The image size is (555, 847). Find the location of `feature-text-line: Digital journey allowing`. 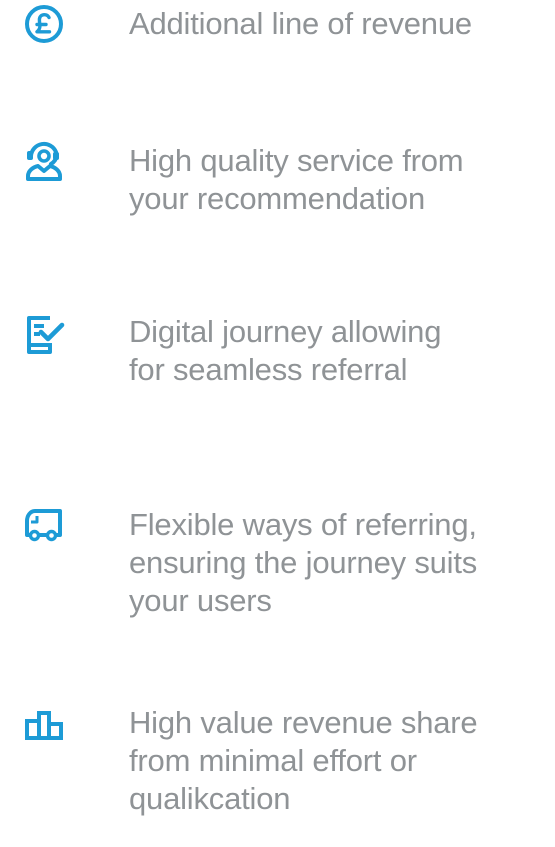

feature-text-line: Digital journey allowing is located at coordinates (285, 331).